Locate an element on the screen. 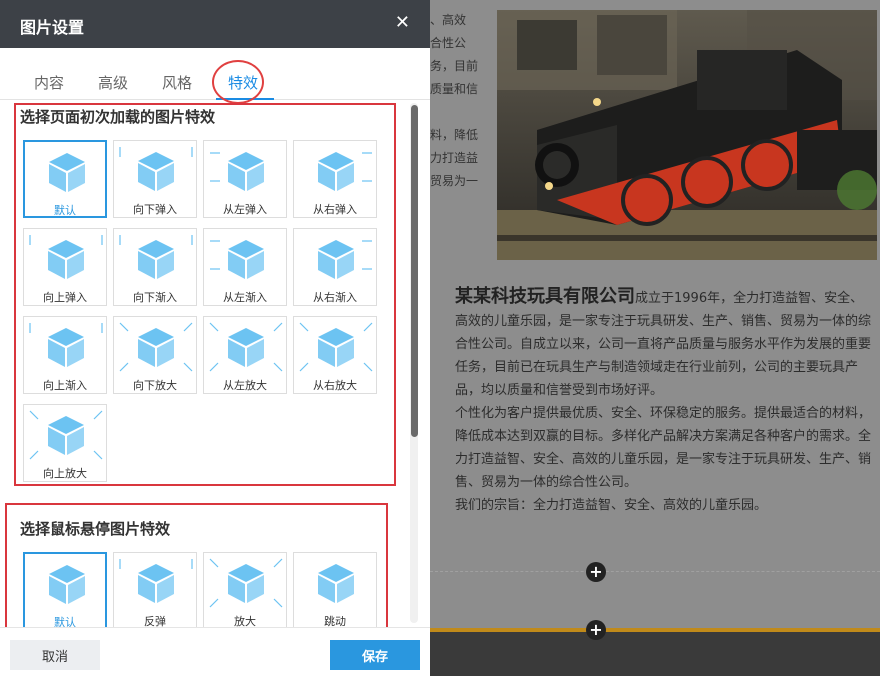 The image size is (880, 676). effect-label: 向上渐入 is located at coordinates (65, 385).